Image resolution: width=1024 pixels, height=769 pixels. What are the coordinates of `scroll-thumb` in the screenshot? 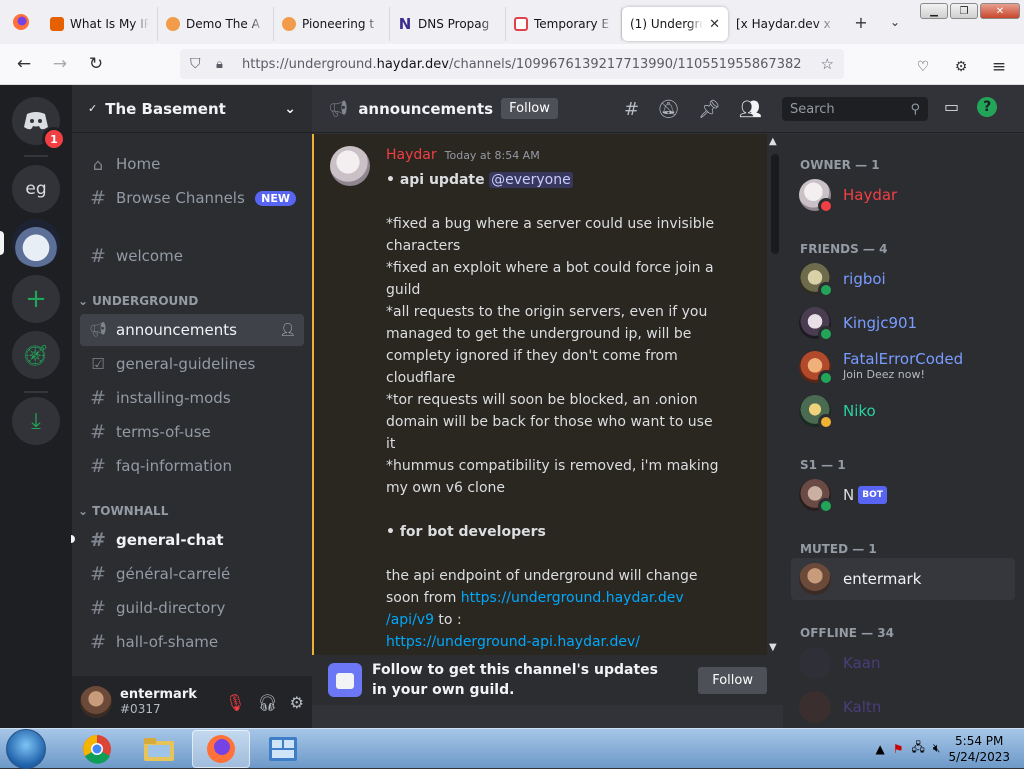 It's located at (775, 204).